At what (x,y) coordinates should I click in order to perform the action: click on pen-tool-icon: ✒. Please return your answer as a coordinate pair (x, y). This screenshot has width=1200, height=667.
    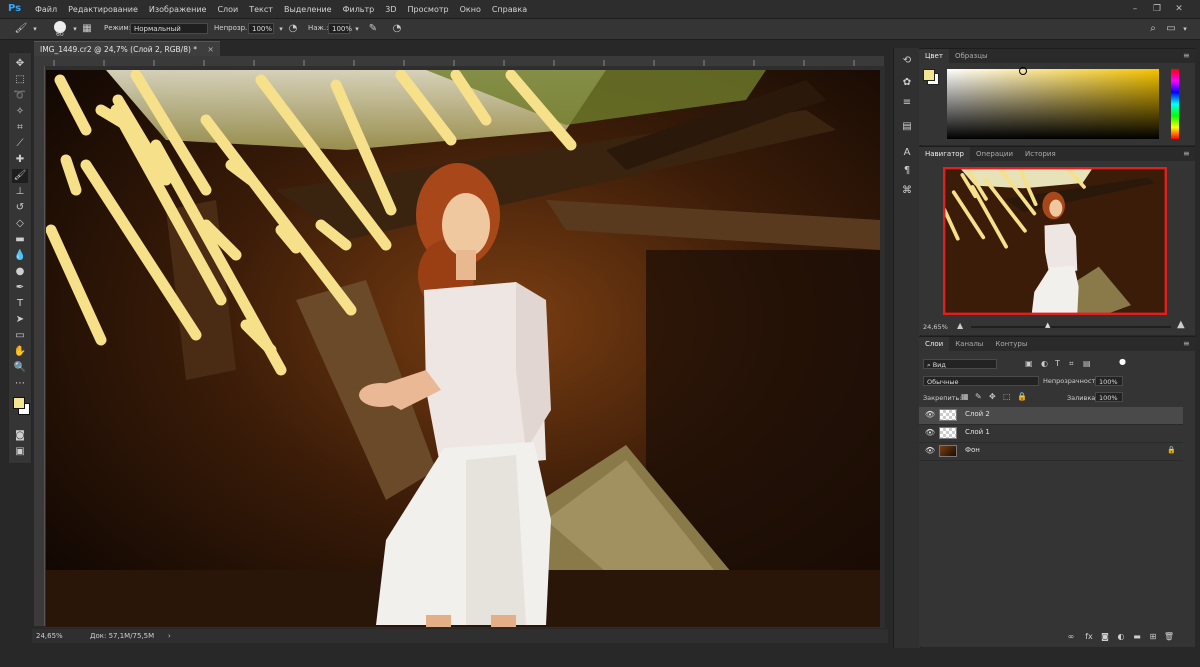
    Looking at the image, I should click on (20, 288).